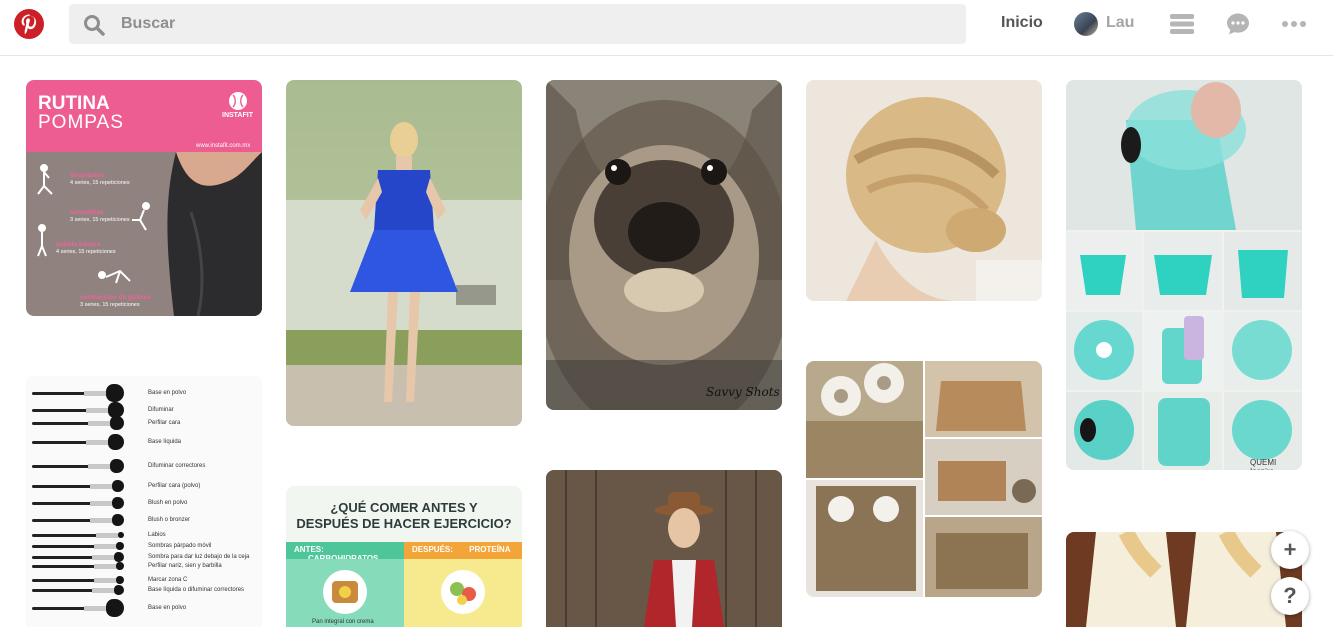  I want to click on workout-photo, so click(149, 234).